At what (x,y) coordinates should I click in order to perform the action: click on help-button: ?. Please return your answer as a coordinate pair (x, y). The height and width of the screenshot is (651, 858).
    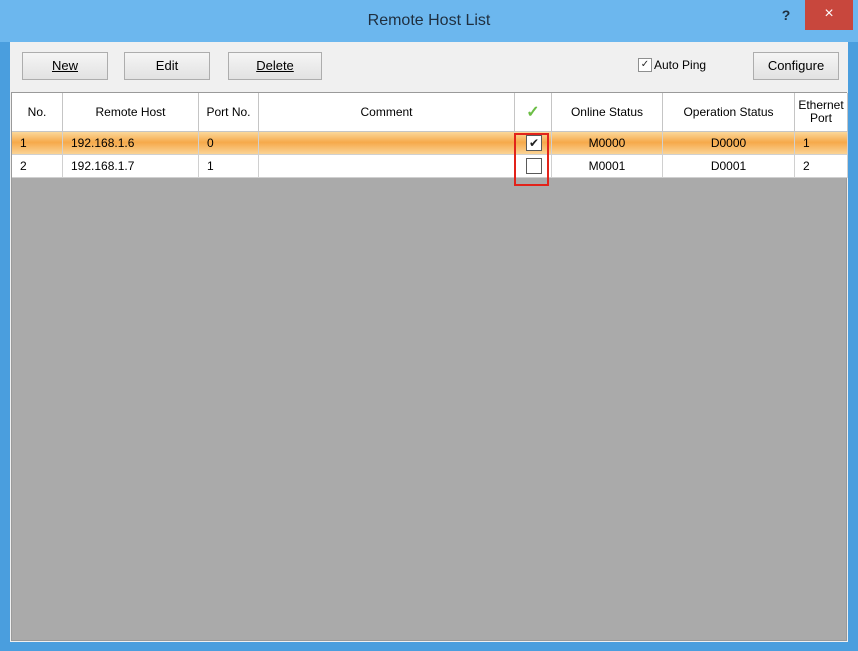
    Looking at the image, I should click on (786, 15).